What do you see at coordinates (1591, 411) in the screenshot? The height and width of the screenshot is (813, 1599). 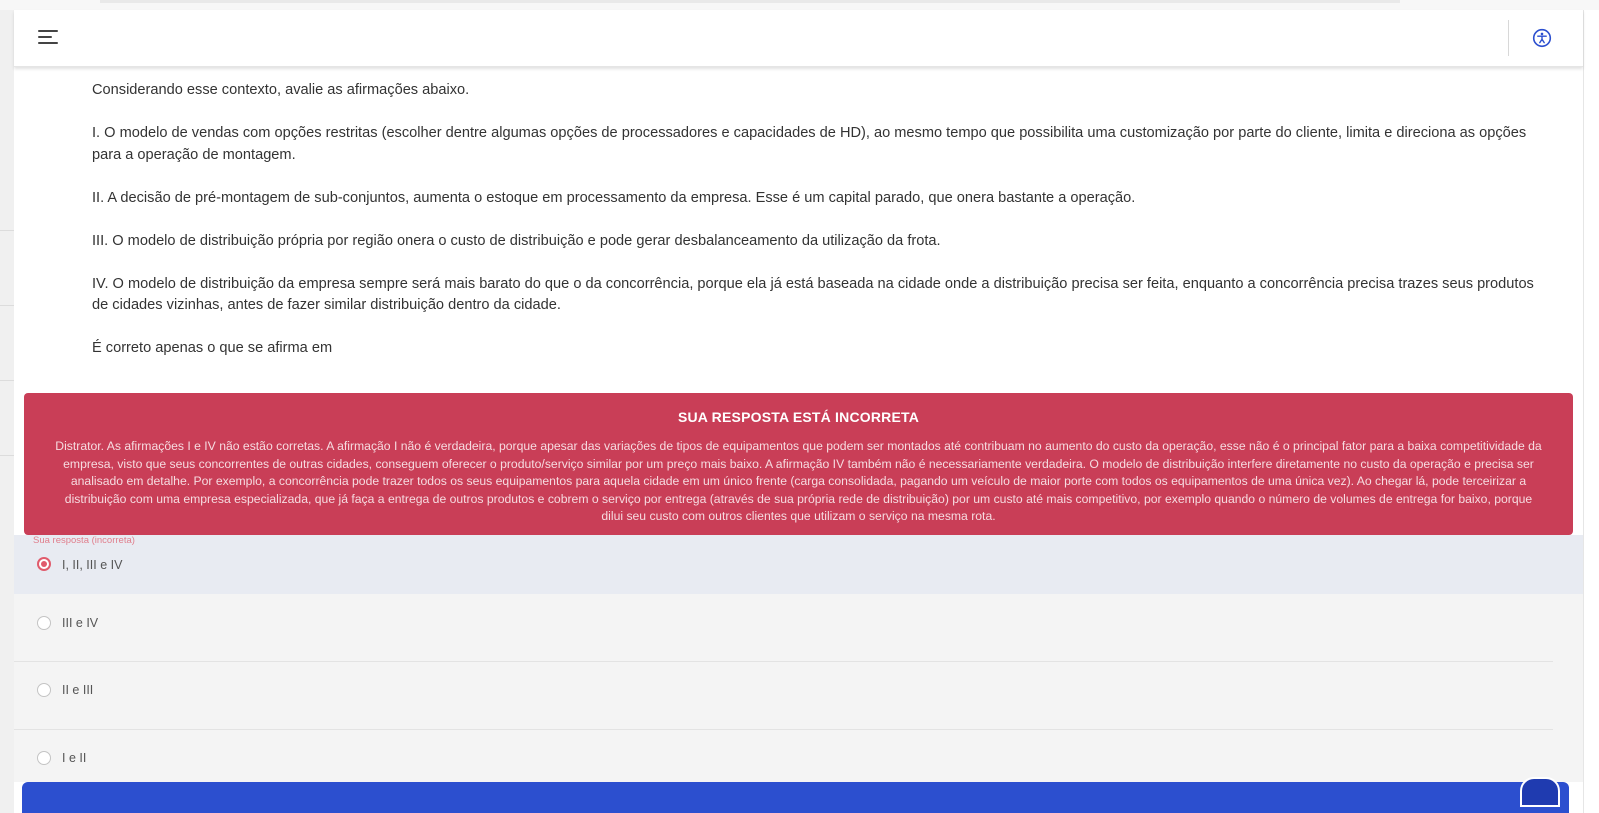 I see `right-scroll-gutter` at bounding box center [1591, 411].